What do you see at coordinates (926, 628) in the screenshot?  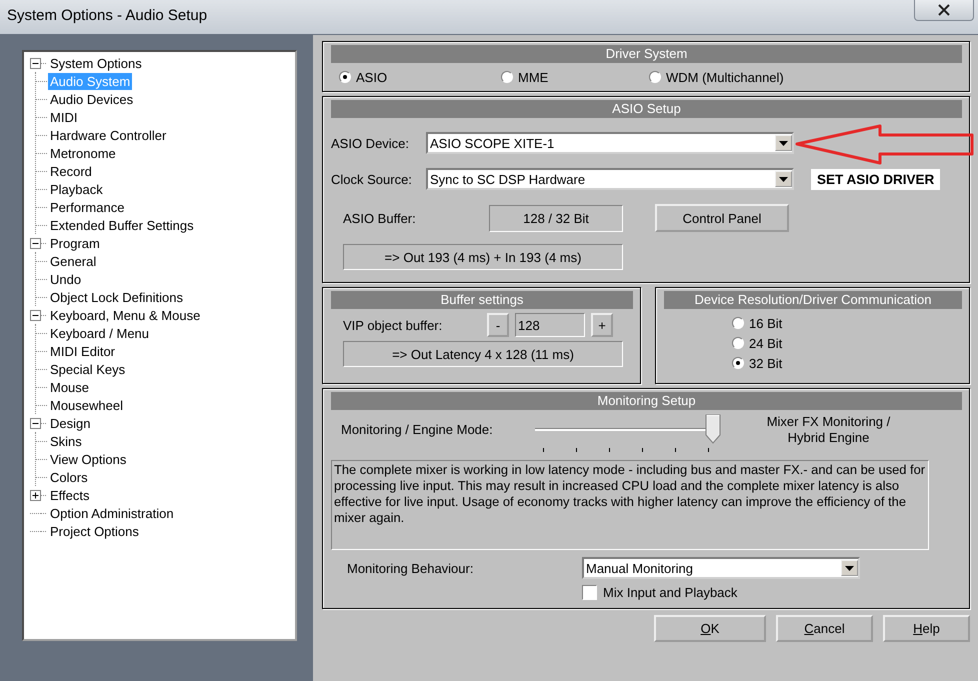 I see `dialog-button: Help` at bounding box center [926, 628].